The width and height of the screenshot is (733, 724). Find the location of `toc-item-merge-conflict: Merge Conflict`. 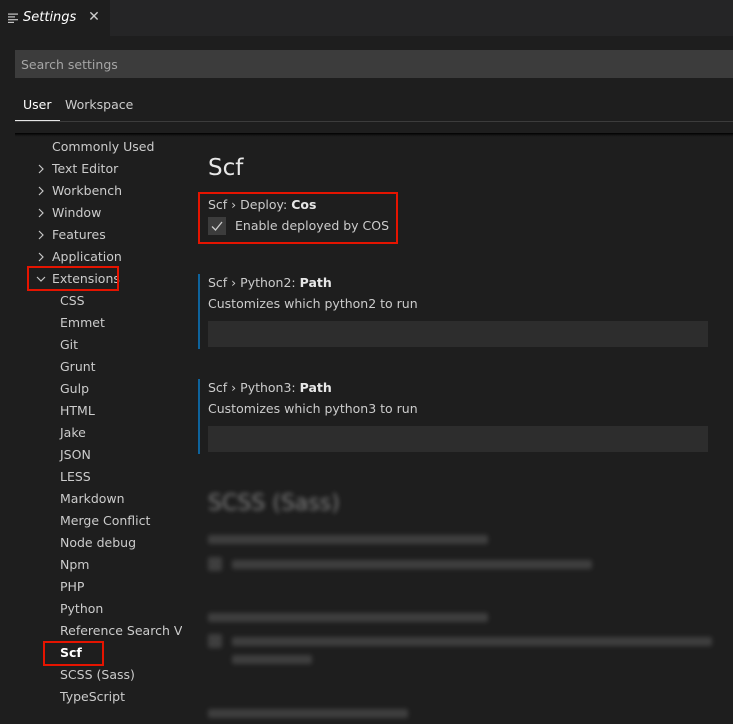

toc-item-merge-conflict: Merge Conflict is located at coordinates (105, 521).